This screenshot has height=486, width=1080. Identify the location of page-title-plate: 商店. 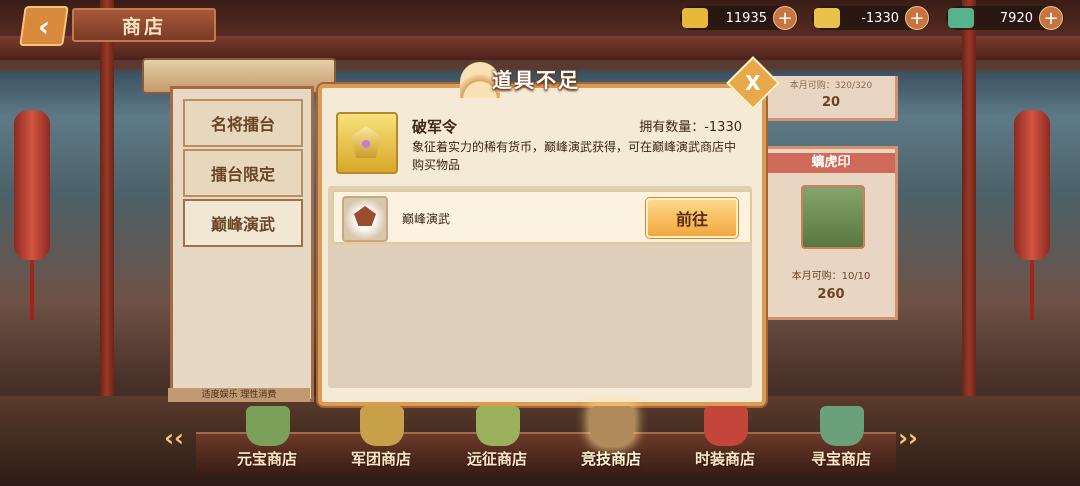
(144, 25).